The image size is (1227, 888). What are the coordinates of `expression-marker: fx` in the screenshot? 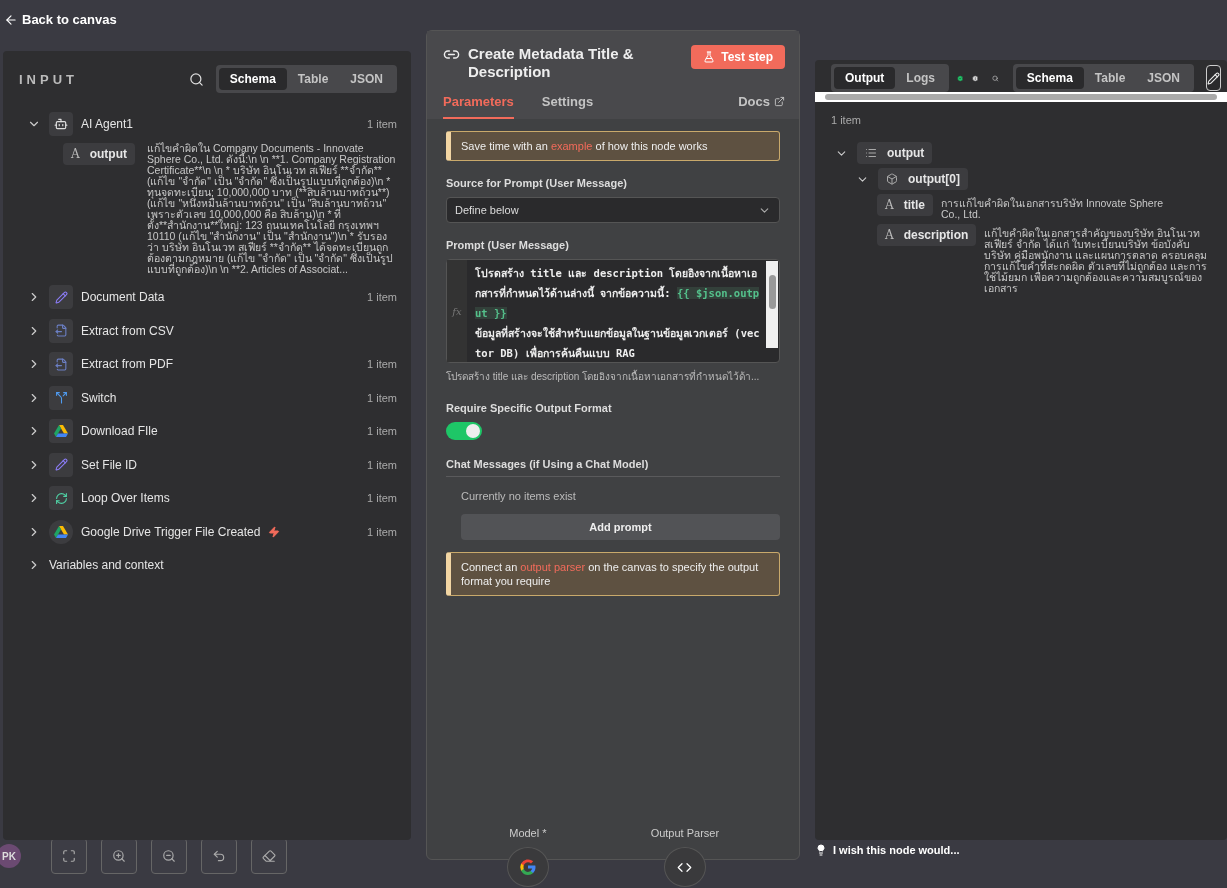 It's located at (457, 311).